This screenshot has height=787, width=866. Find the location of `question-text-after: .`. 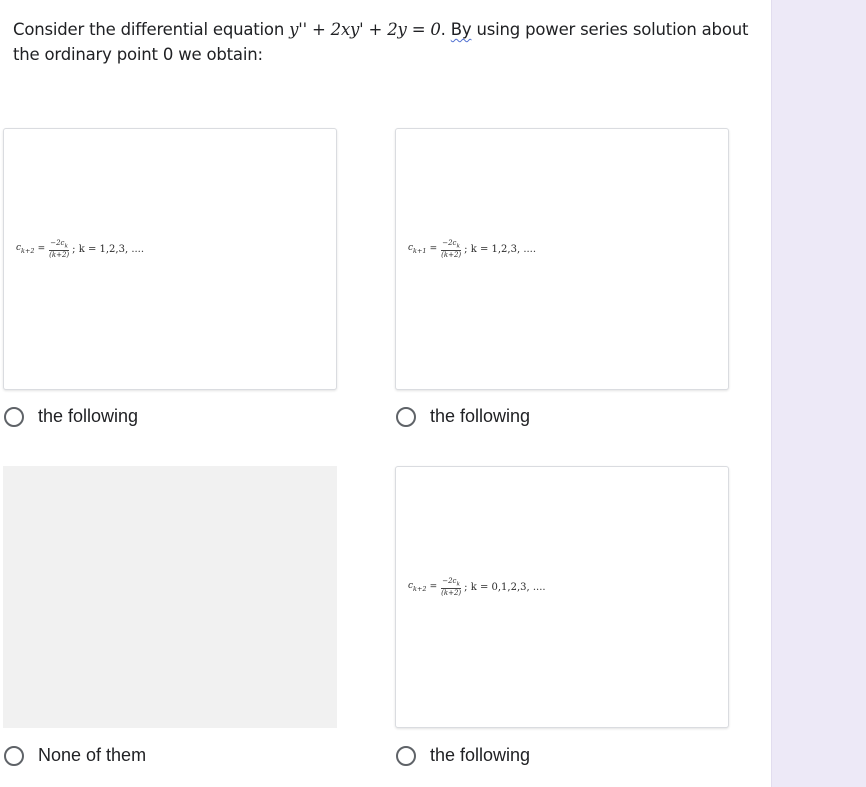

question-text-after: . is located at coordinates (445, 29).